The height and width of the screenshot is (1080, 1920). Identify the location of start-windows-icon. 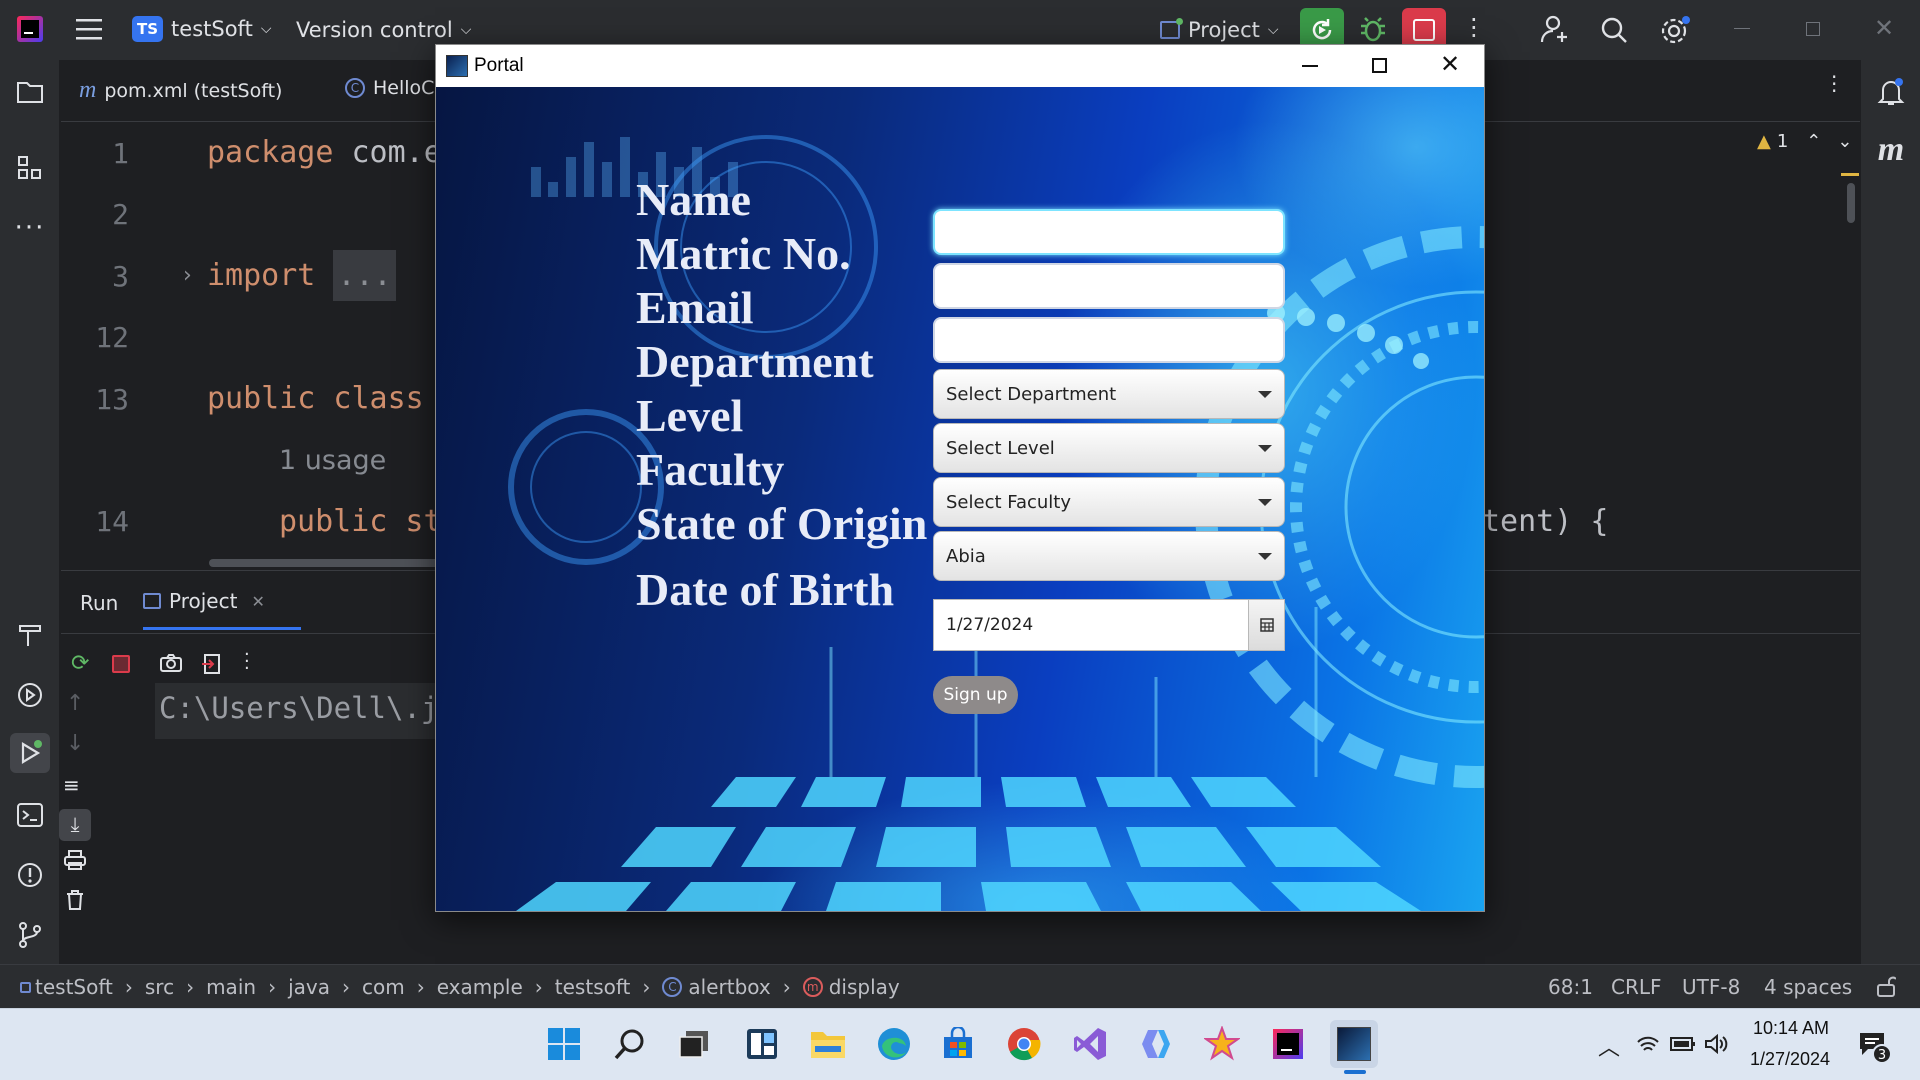
(564, 1044).